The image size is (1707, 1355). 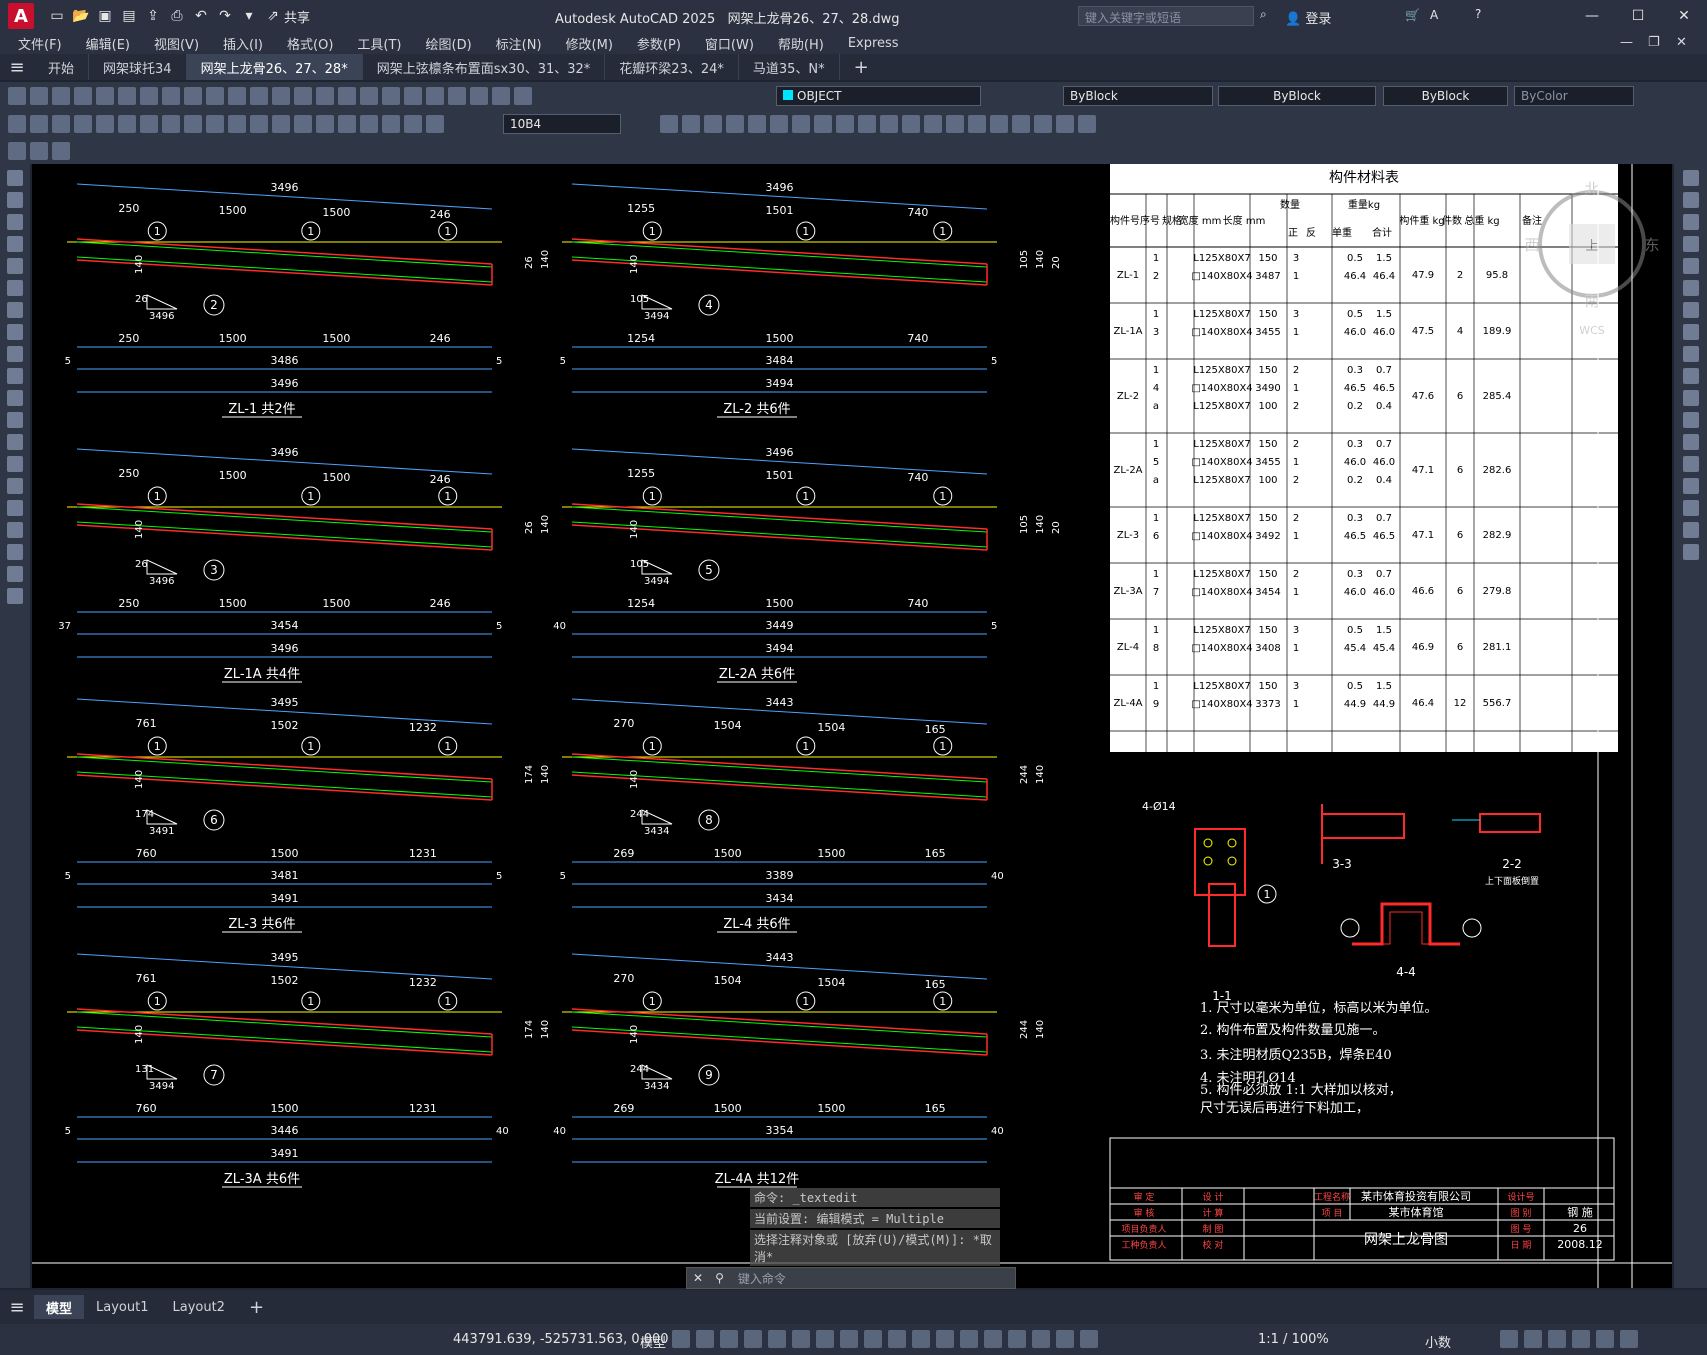 What do you see at coordinates (15, 552) in the screenshot?
I see `table-icon` at bounding box center [15, 552].